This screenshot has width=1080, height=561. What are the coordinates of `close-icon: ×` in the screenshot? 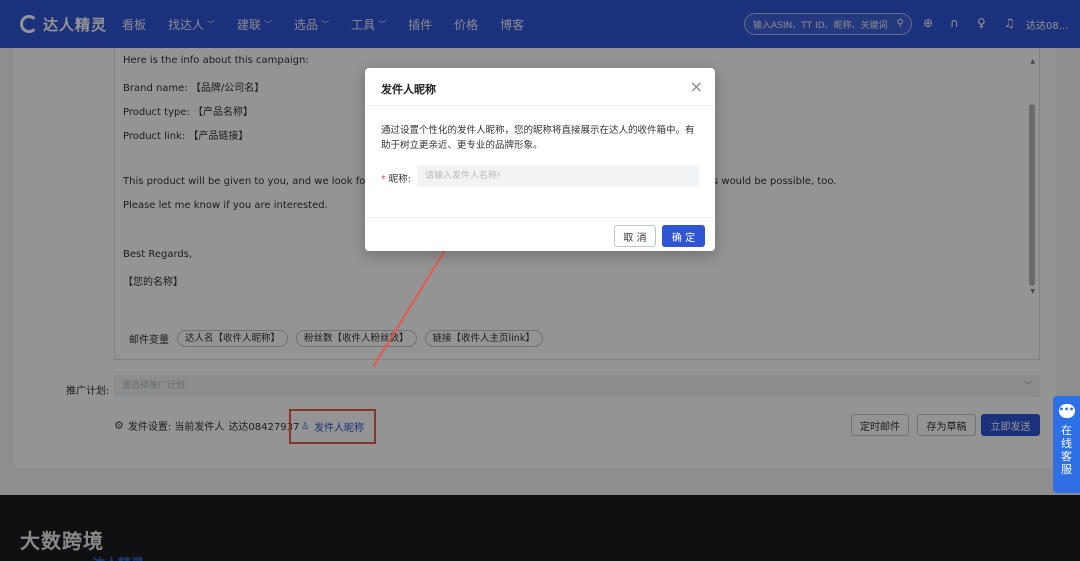 It's located at (696, 86).